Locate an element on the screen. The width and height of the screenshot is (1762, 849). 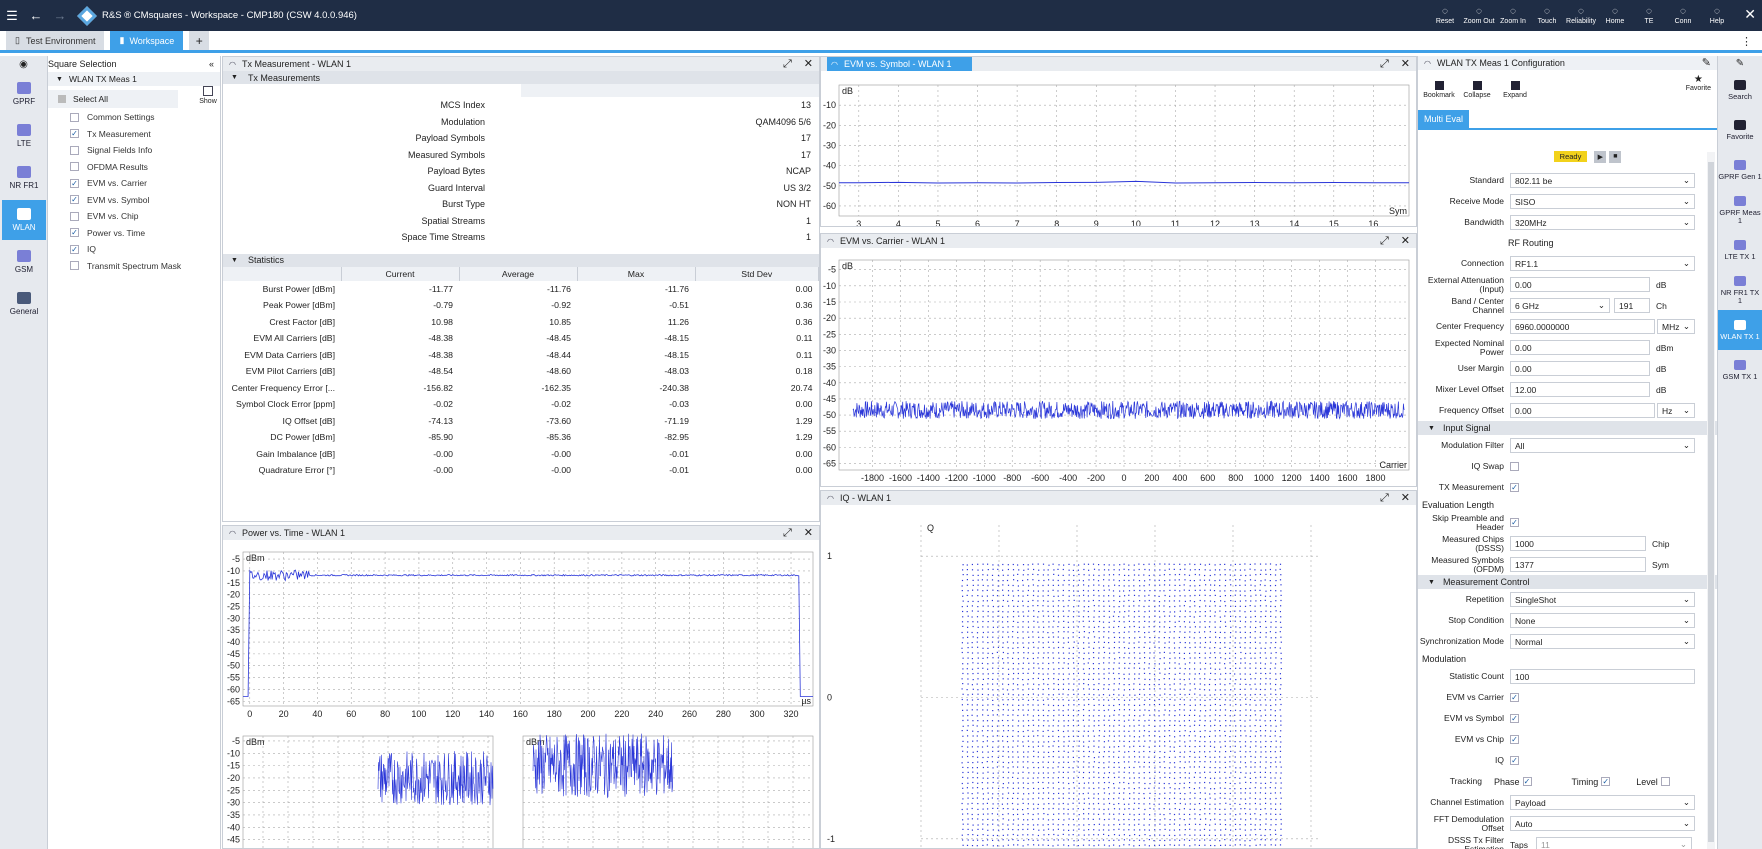
toolbar-touch-button: ◌ Touch is located at coordinates (1547, 15).